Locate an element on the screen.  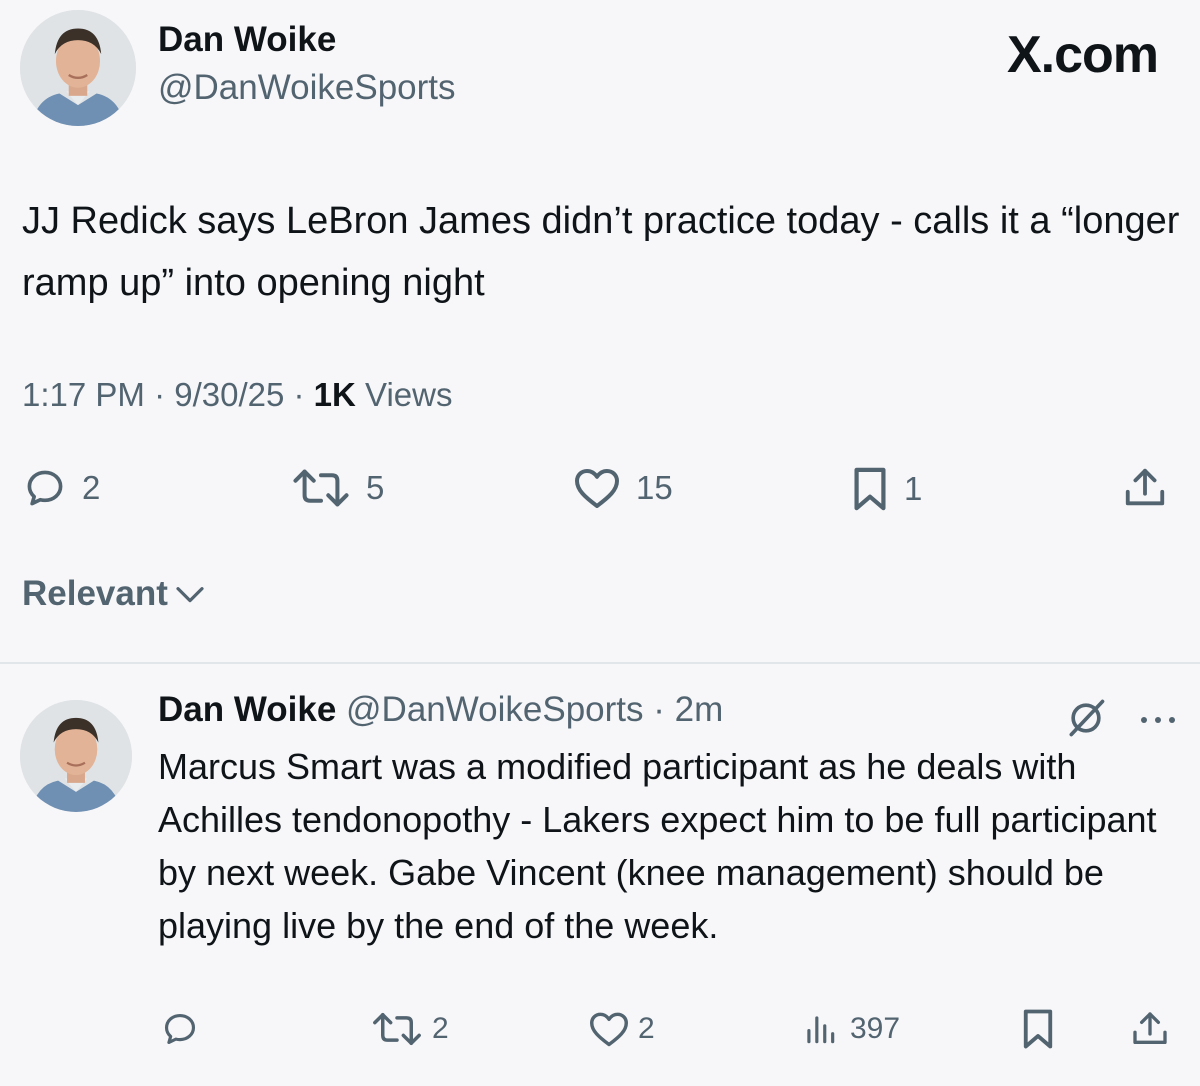
chevron-down-icon is located at coordinates (190, 595).